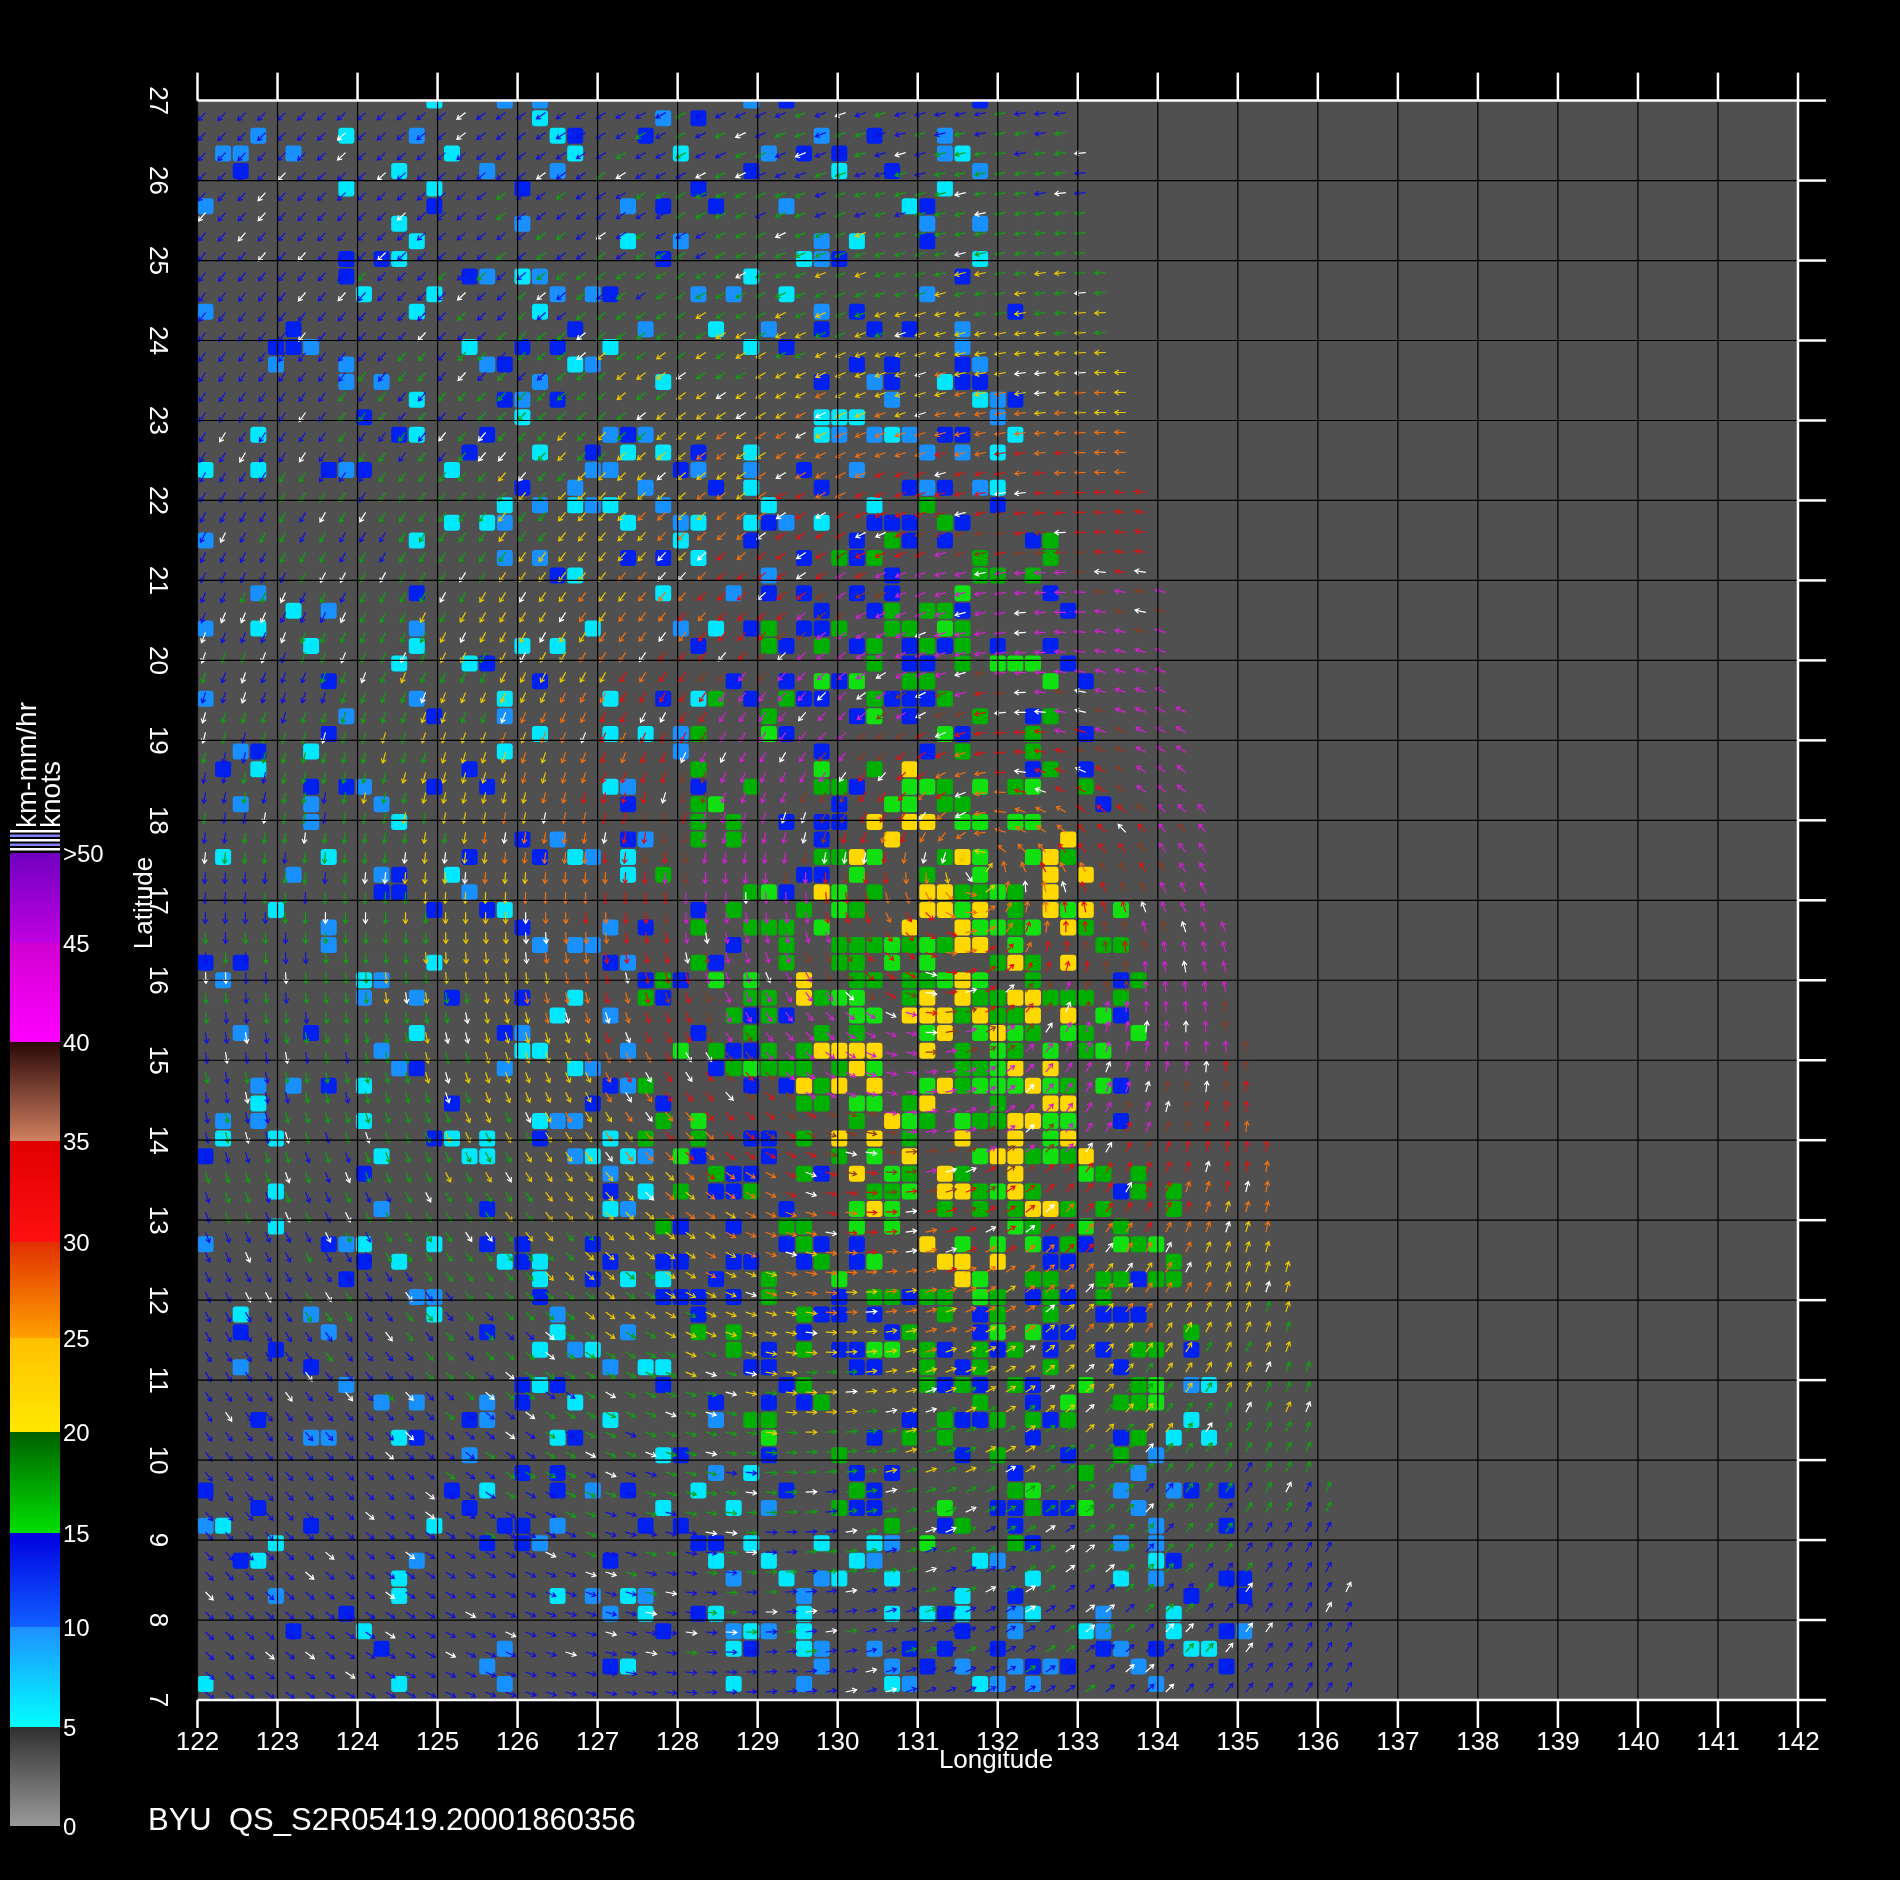 The width and height of the screenshot is (1900, 1880). I want to click on x-tick-label: 134, so click(1158, 1741).